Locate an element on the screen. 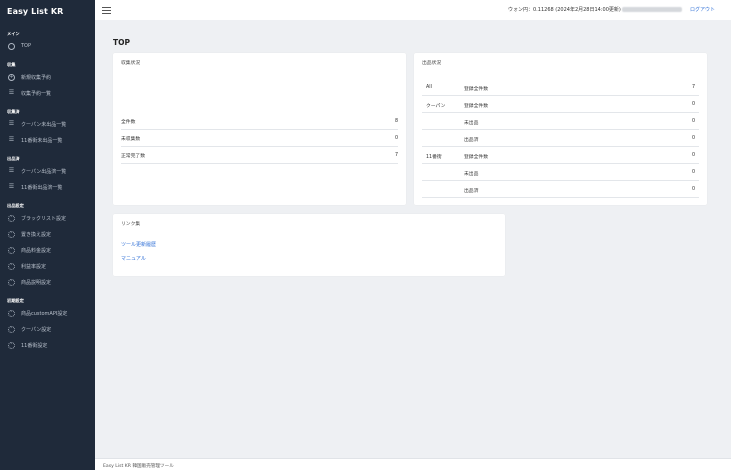  sidebar-item-label: 11番街設定 is located at coordinates (34, 345).